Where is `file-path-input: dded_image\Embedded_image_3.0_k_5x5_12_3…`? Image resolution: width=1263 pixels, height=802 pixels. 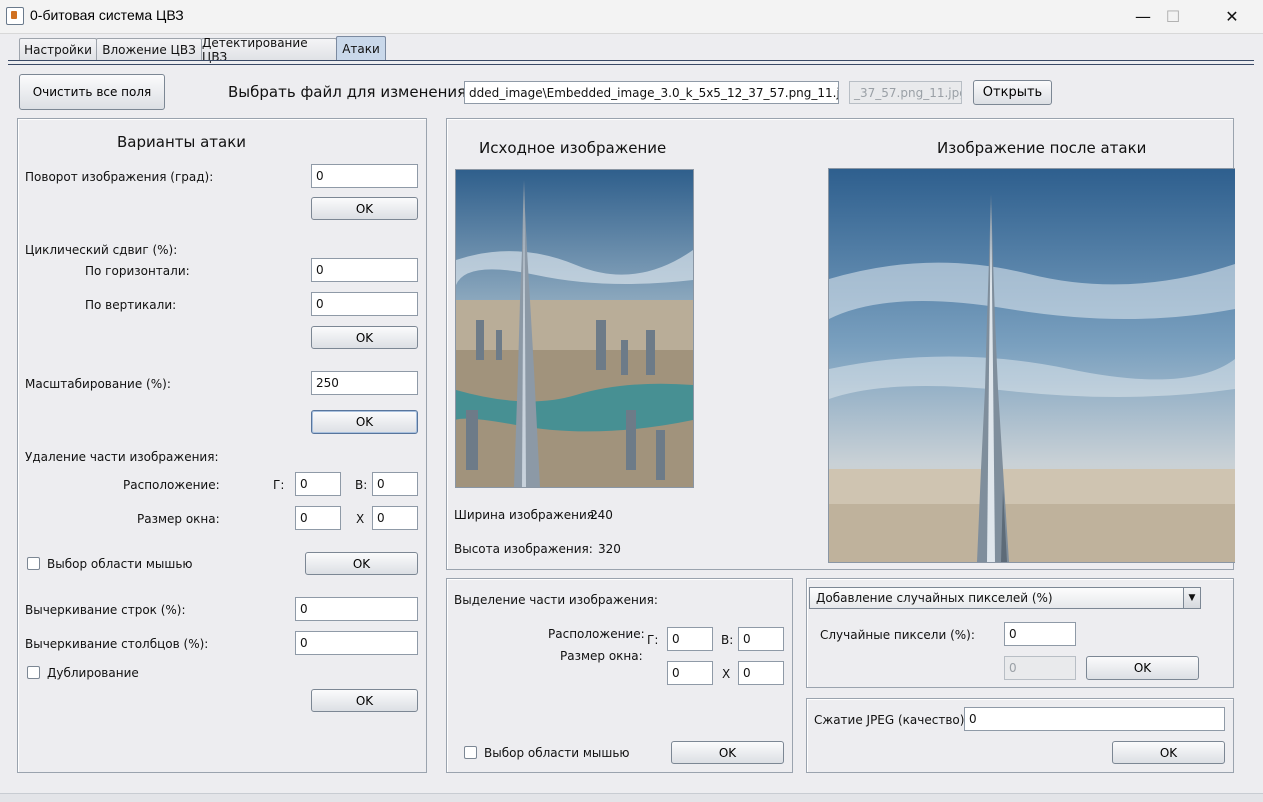 file-path-input: dded_image\Embedded_image_3.0_k_5x5_12_3… is located at coordinates (651, 92).